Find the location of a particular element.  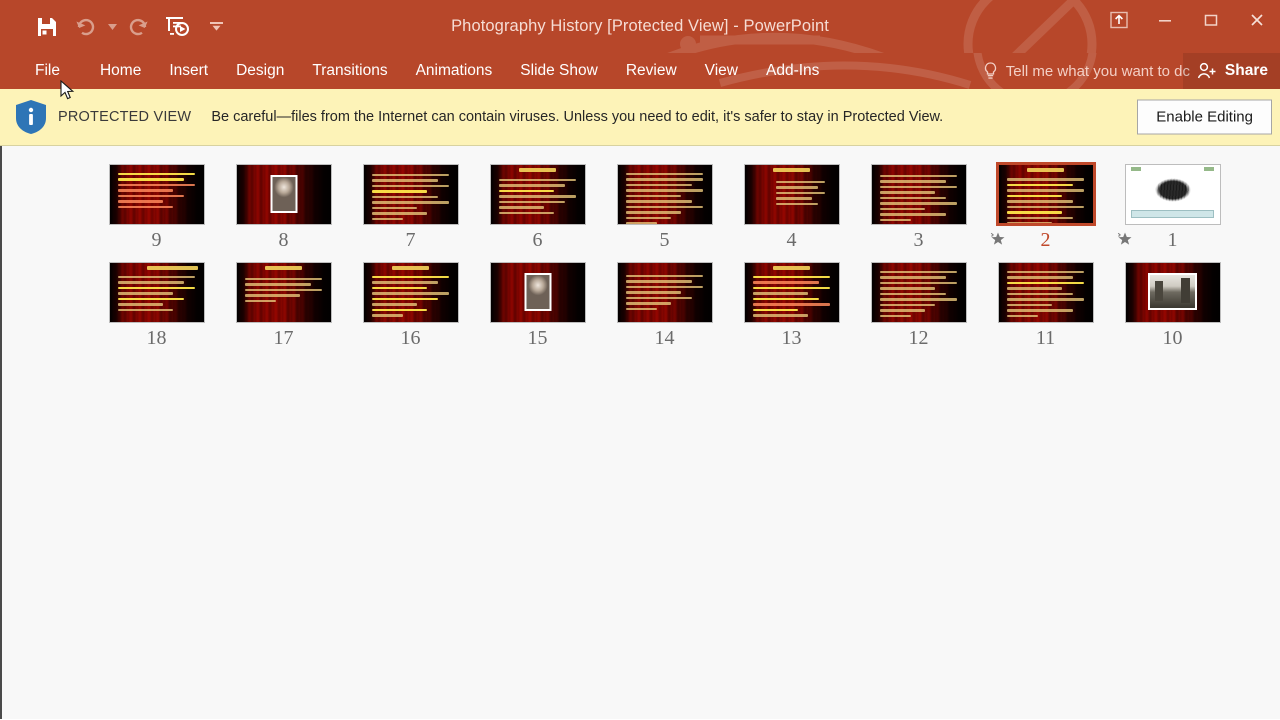

customize-quick-access-toolbar-icon is located at coordinates (216, 27).